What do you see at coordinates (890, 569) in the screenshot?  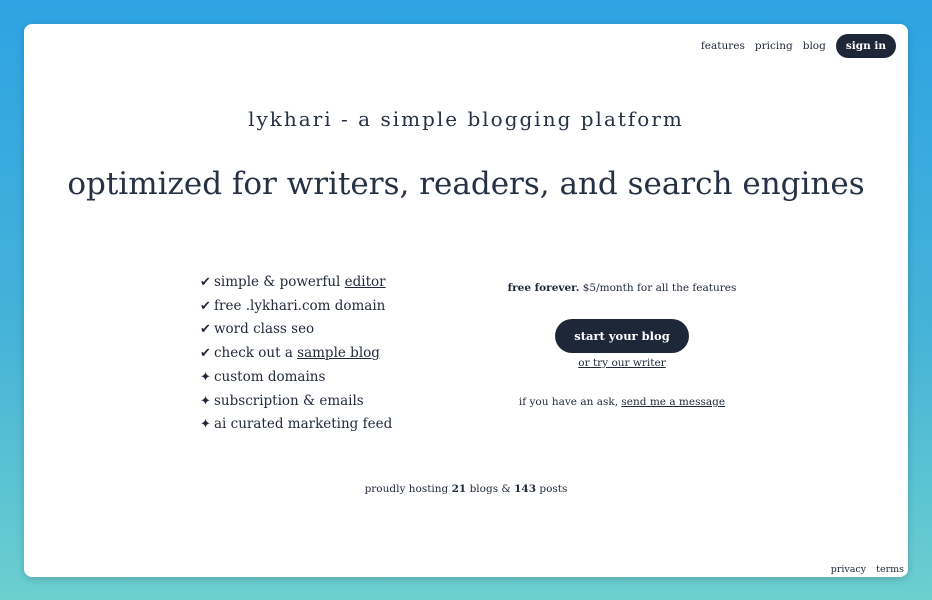 I see `terms-link: terms` at bounding box center [890, 569].